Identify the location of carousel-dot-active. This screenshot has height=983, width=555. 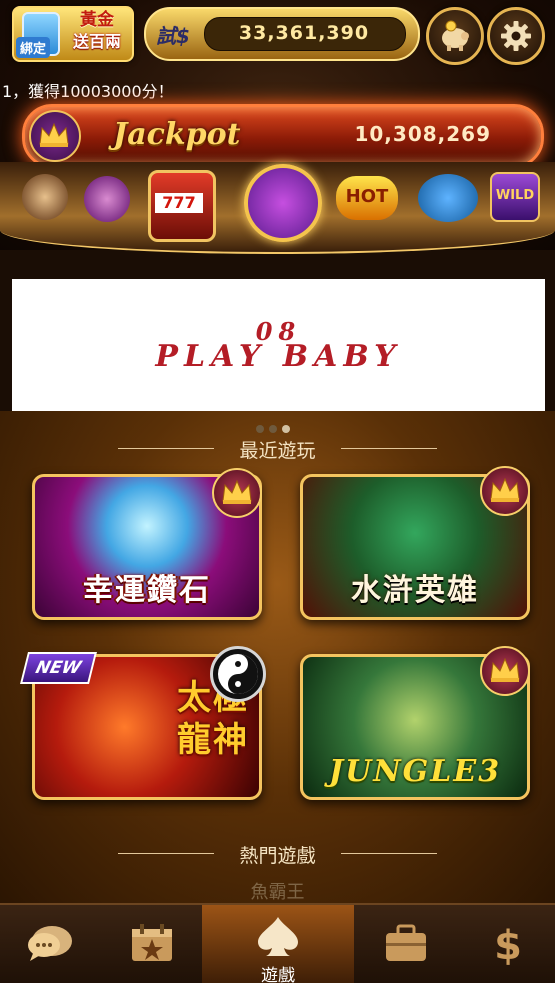
(286, 429).